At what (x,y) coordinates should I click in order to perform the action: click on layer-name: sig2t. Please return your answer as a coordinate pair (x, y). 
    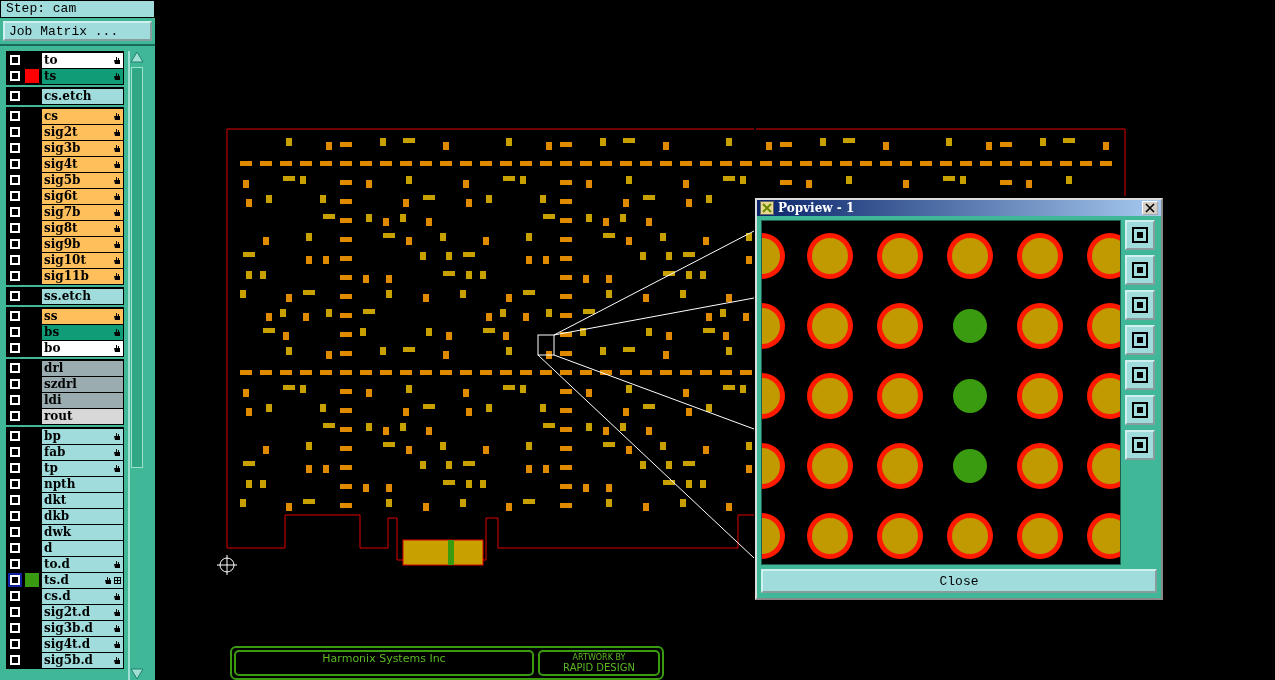
    Looking at the image, I should click on (82, 132).